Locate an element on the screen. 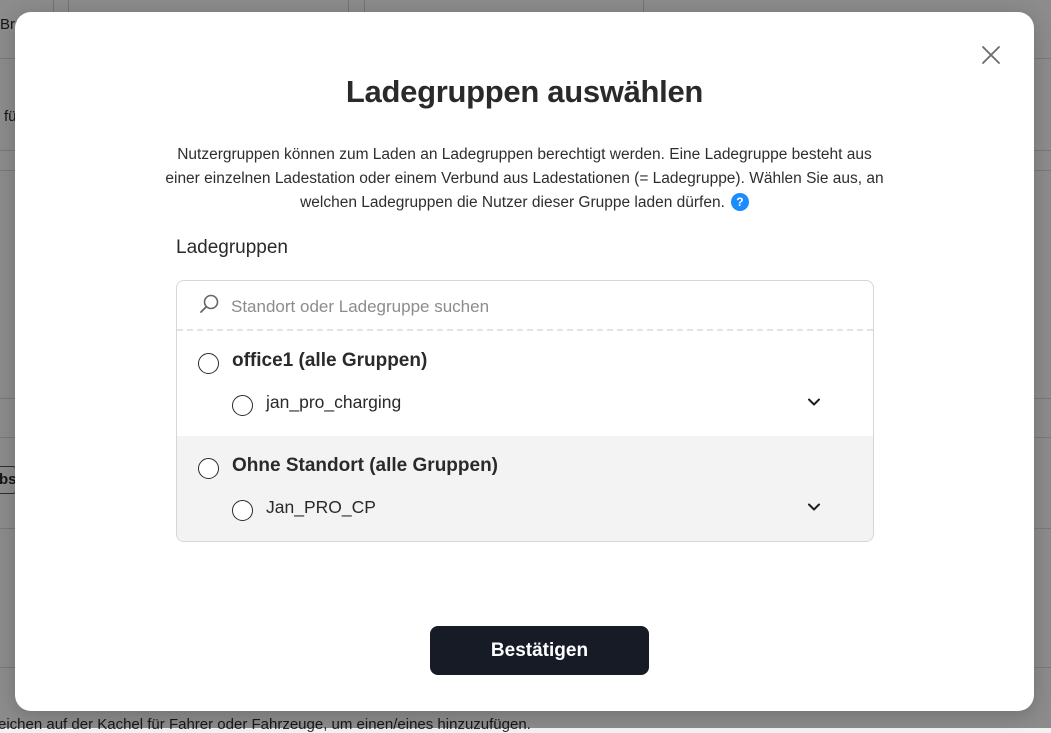  search-input is located at coordinates (531, 307).